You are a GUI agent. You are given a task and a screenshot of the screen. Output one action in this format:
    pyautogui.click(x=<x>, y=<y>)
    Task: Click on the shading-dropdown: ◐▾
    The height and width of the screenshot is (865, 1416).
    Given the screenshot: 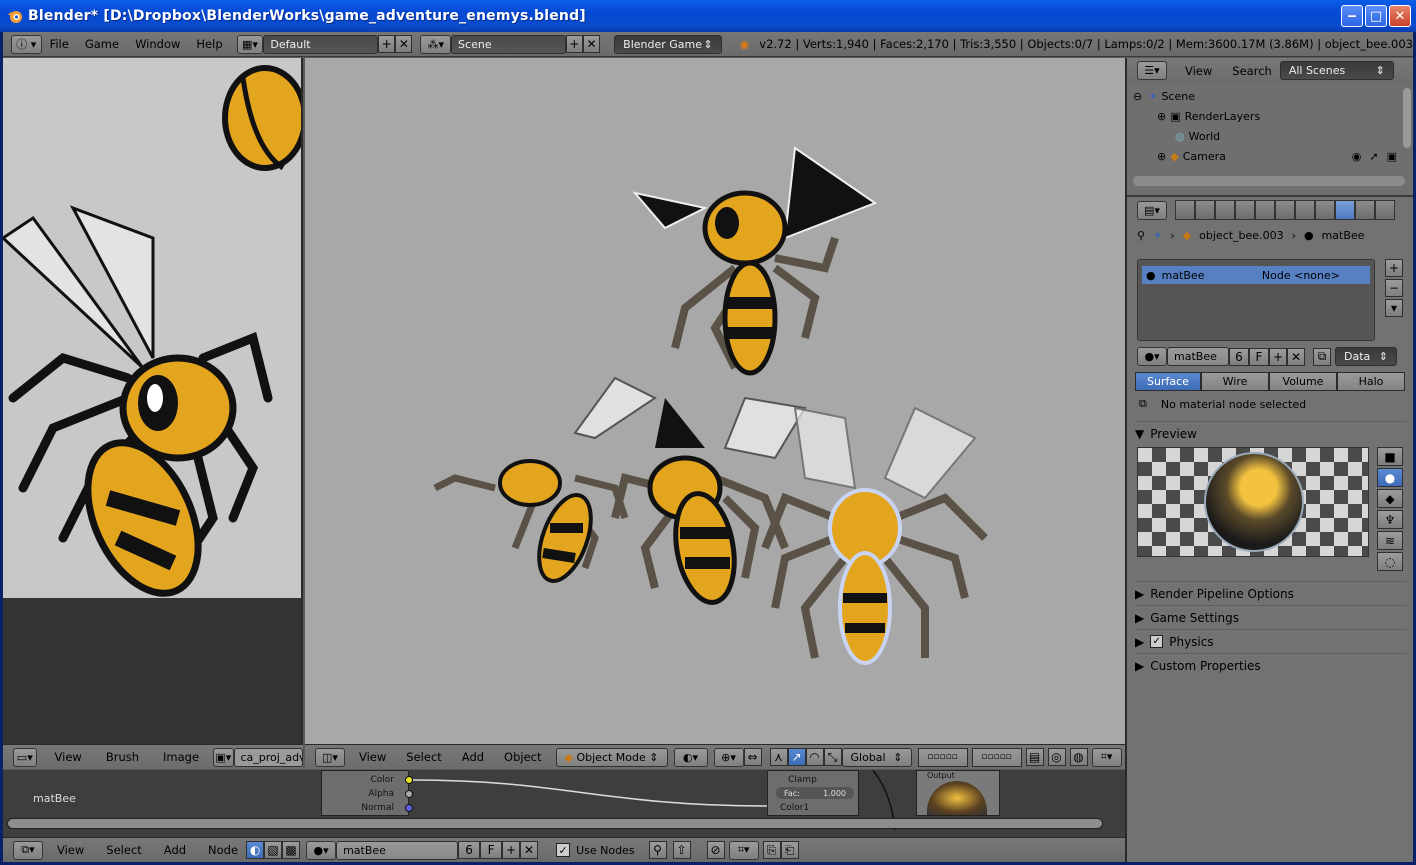 What is the action you would take?
    pyautogui.click(x=690, y=757)
    